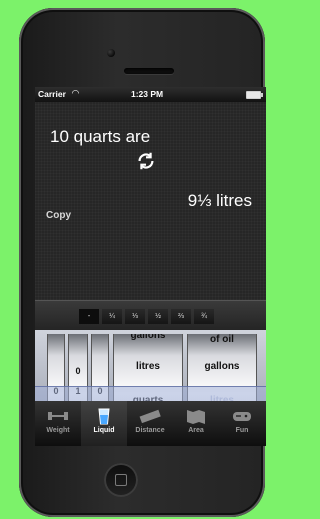 The width and height of the screenshot is (320, 519). What do you see at coordinates (58, 416) in the screenshot?
I see `weight-icon` at bounding box center [58, 416].